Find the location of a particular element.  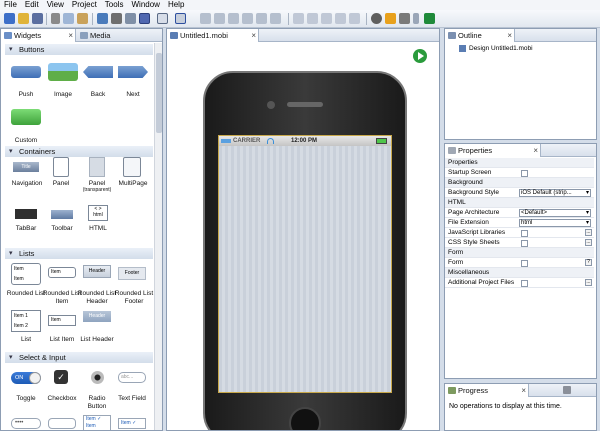

radio-button-widget is located at coordinates (97, 377).